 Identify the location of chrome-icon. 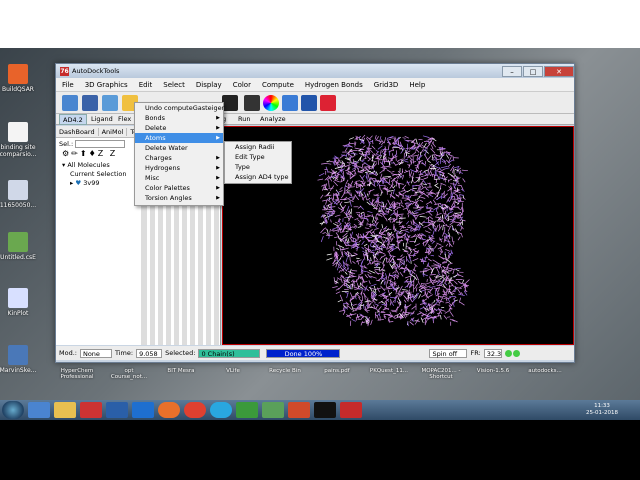
(195, 410).